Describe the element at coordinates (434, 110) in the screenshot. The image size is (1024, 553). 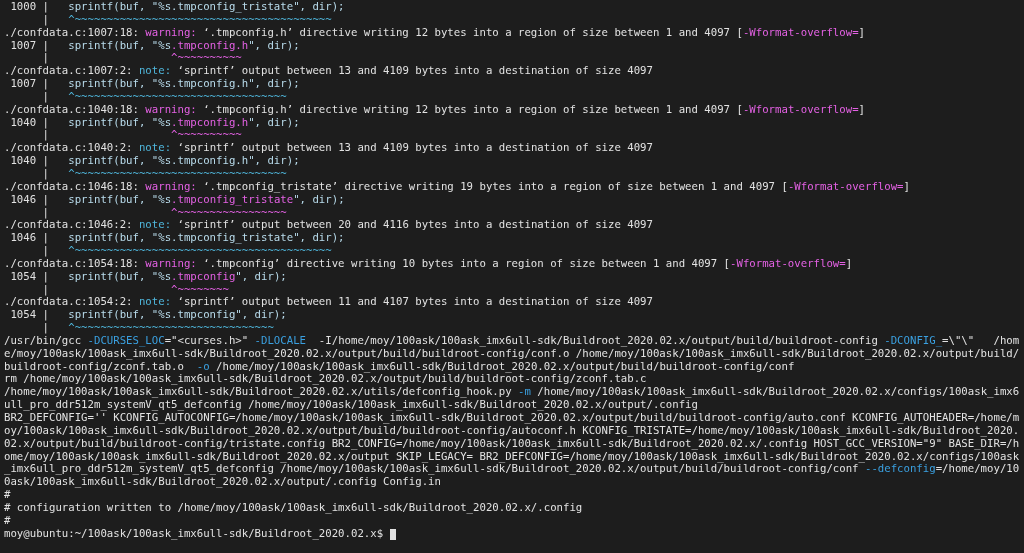
I see `compiler-message: ./confdata.c:1040:18: warning: ‘.tmpconfig.h’ directive writing 12 bytes into a region of size between 1 and 4097 [-Wformat-overflow=]` at that location.